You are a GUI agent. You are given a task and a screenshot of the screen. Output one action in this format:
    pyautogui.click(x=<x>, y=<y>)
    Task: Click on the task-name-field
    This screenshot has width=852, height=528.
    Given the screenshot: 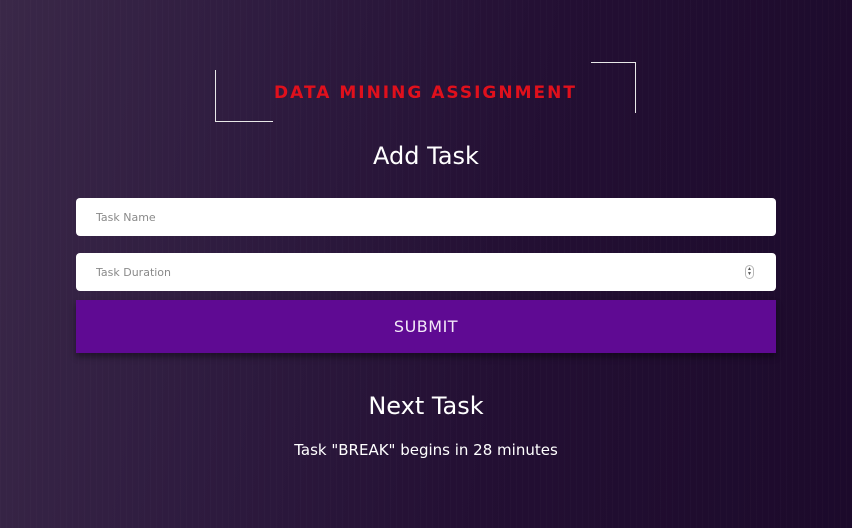 What is the action you would take?
    pyautogui.click(x=426, y=217)
    